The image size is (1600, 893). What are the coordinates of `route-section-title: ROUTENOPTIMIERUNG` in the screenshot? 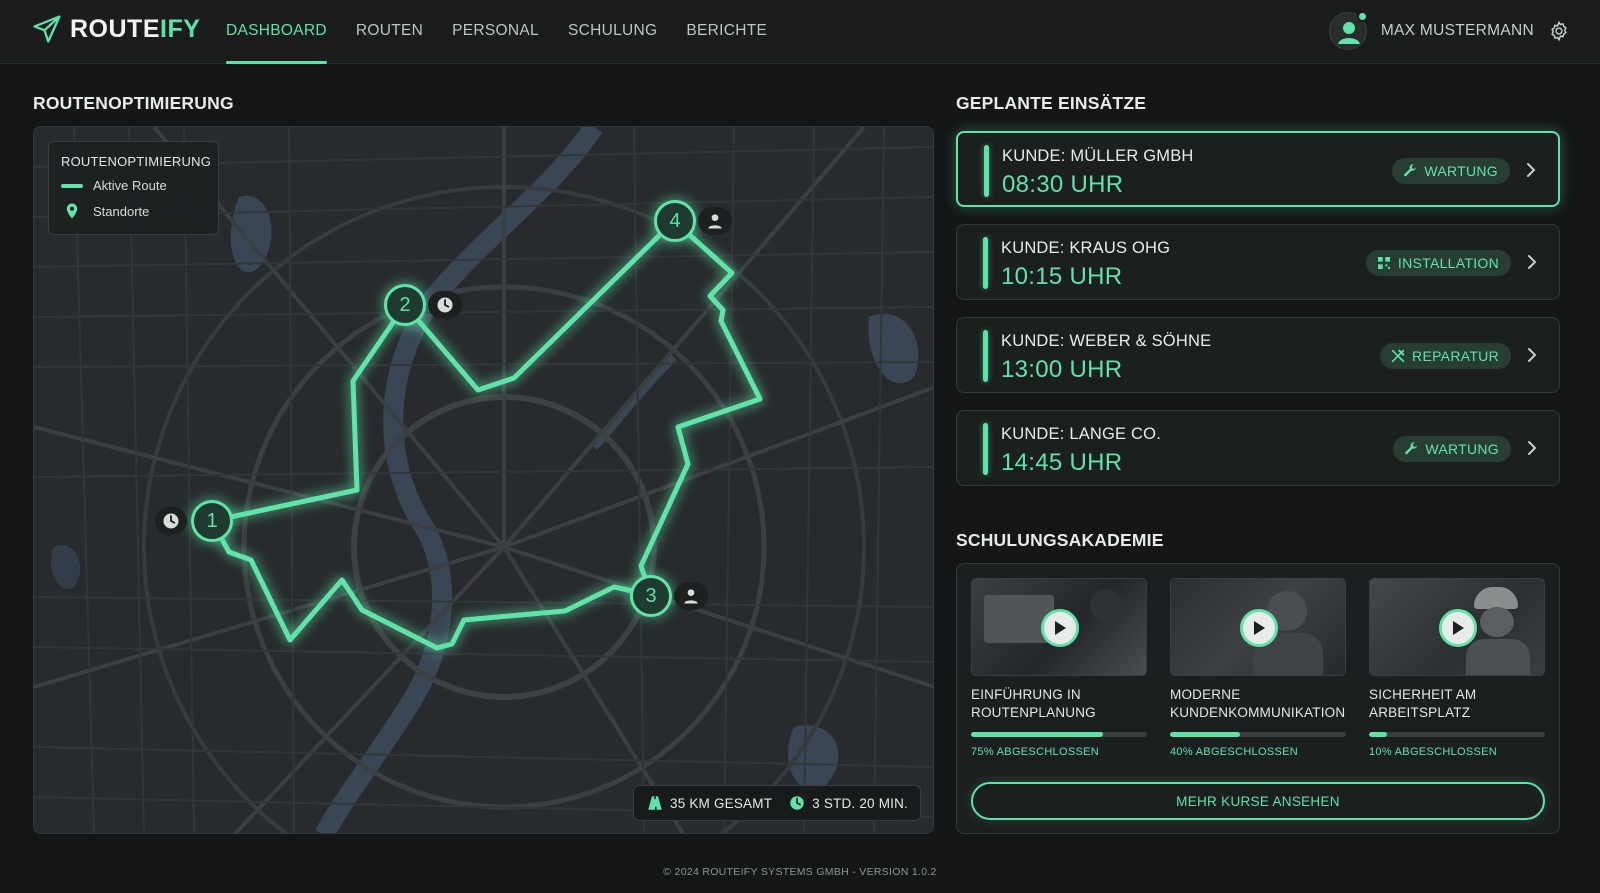 It's located at (133, 103).